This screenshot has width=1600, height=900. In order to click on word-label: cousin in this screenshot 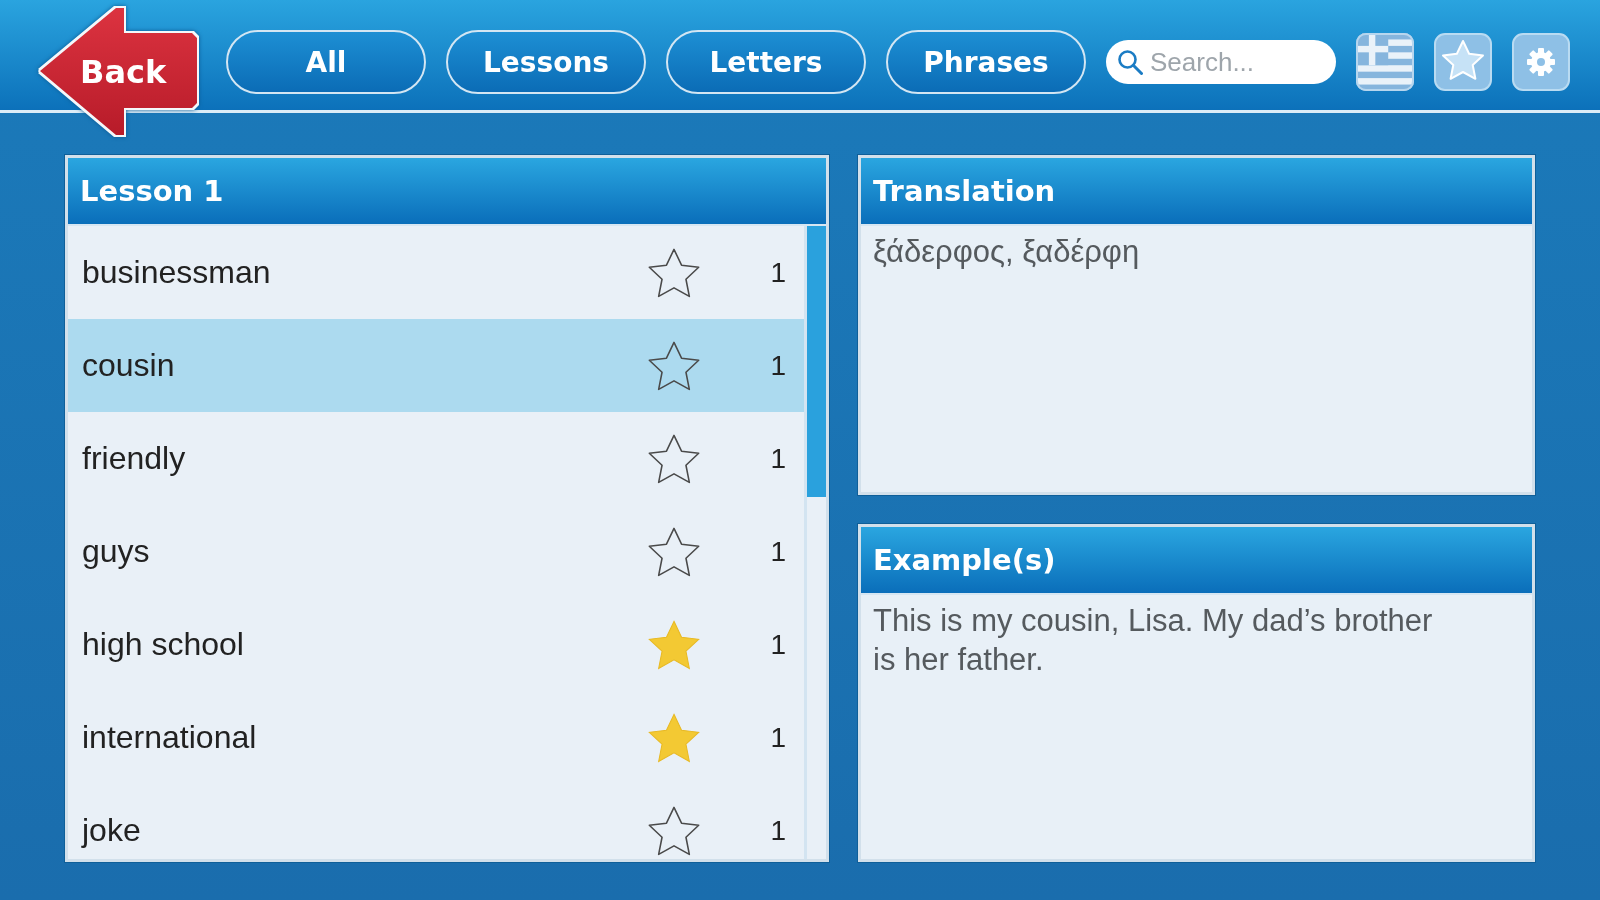, I will do `click(129, 365)`.